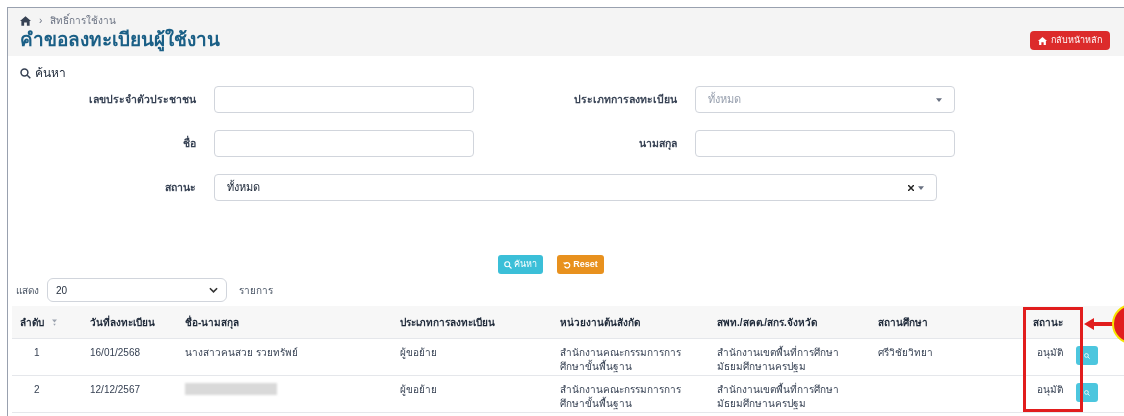 The image size is (1124, 416). I want to click on sort-icon, so click(54, 322).